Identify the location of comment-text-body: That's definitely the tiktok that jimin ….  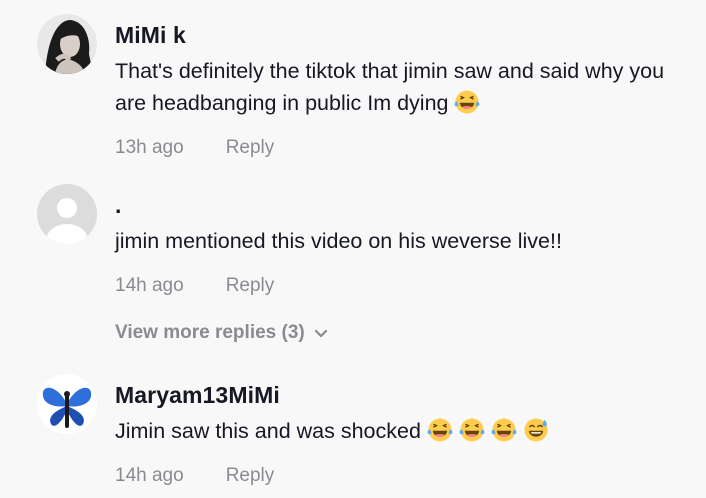
(390, 87).